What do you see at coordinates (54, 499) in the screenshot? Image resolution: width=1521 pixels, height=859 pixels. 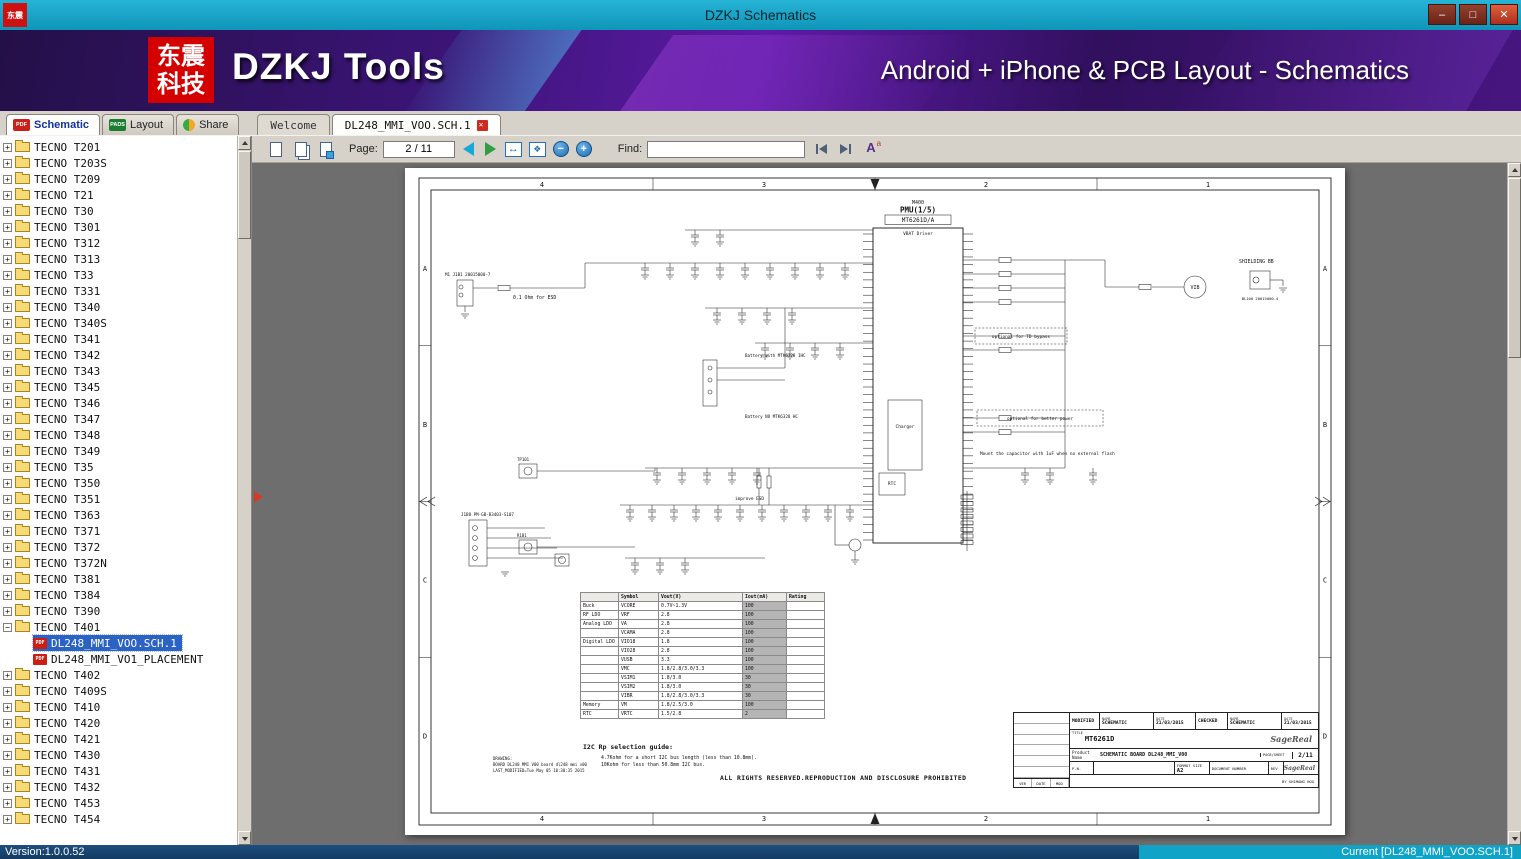 I see `tree-folder: + TECNO T351` at bounding box center [54, 499].